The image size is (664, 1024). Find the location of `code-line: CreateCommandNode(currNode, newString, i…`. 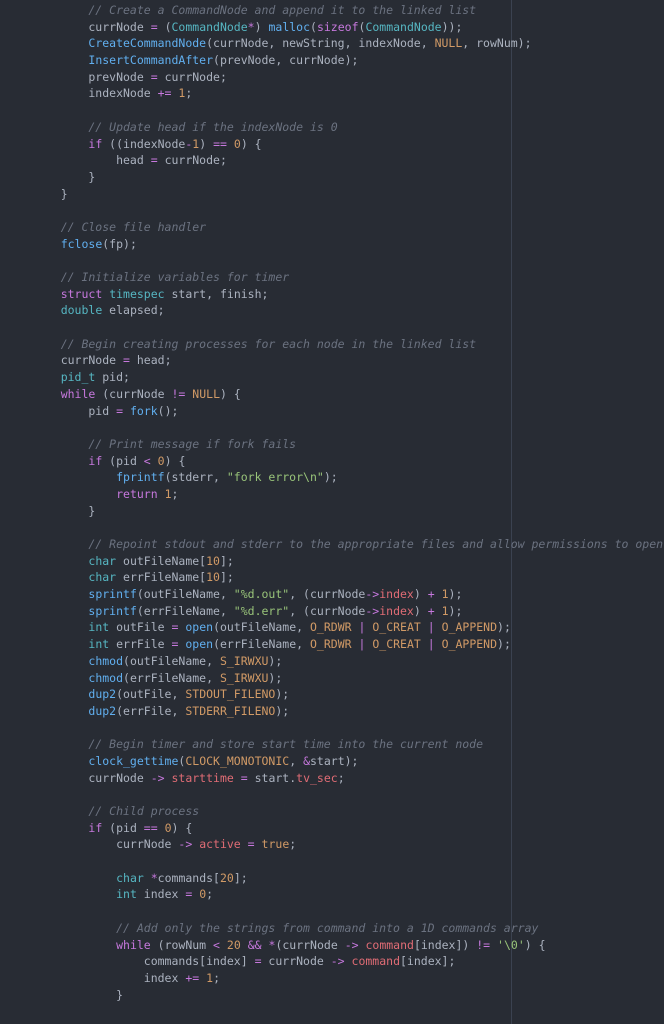

code-line: CreateCommandNode(currNode, newString, i… is located at coordinates (348, 43).